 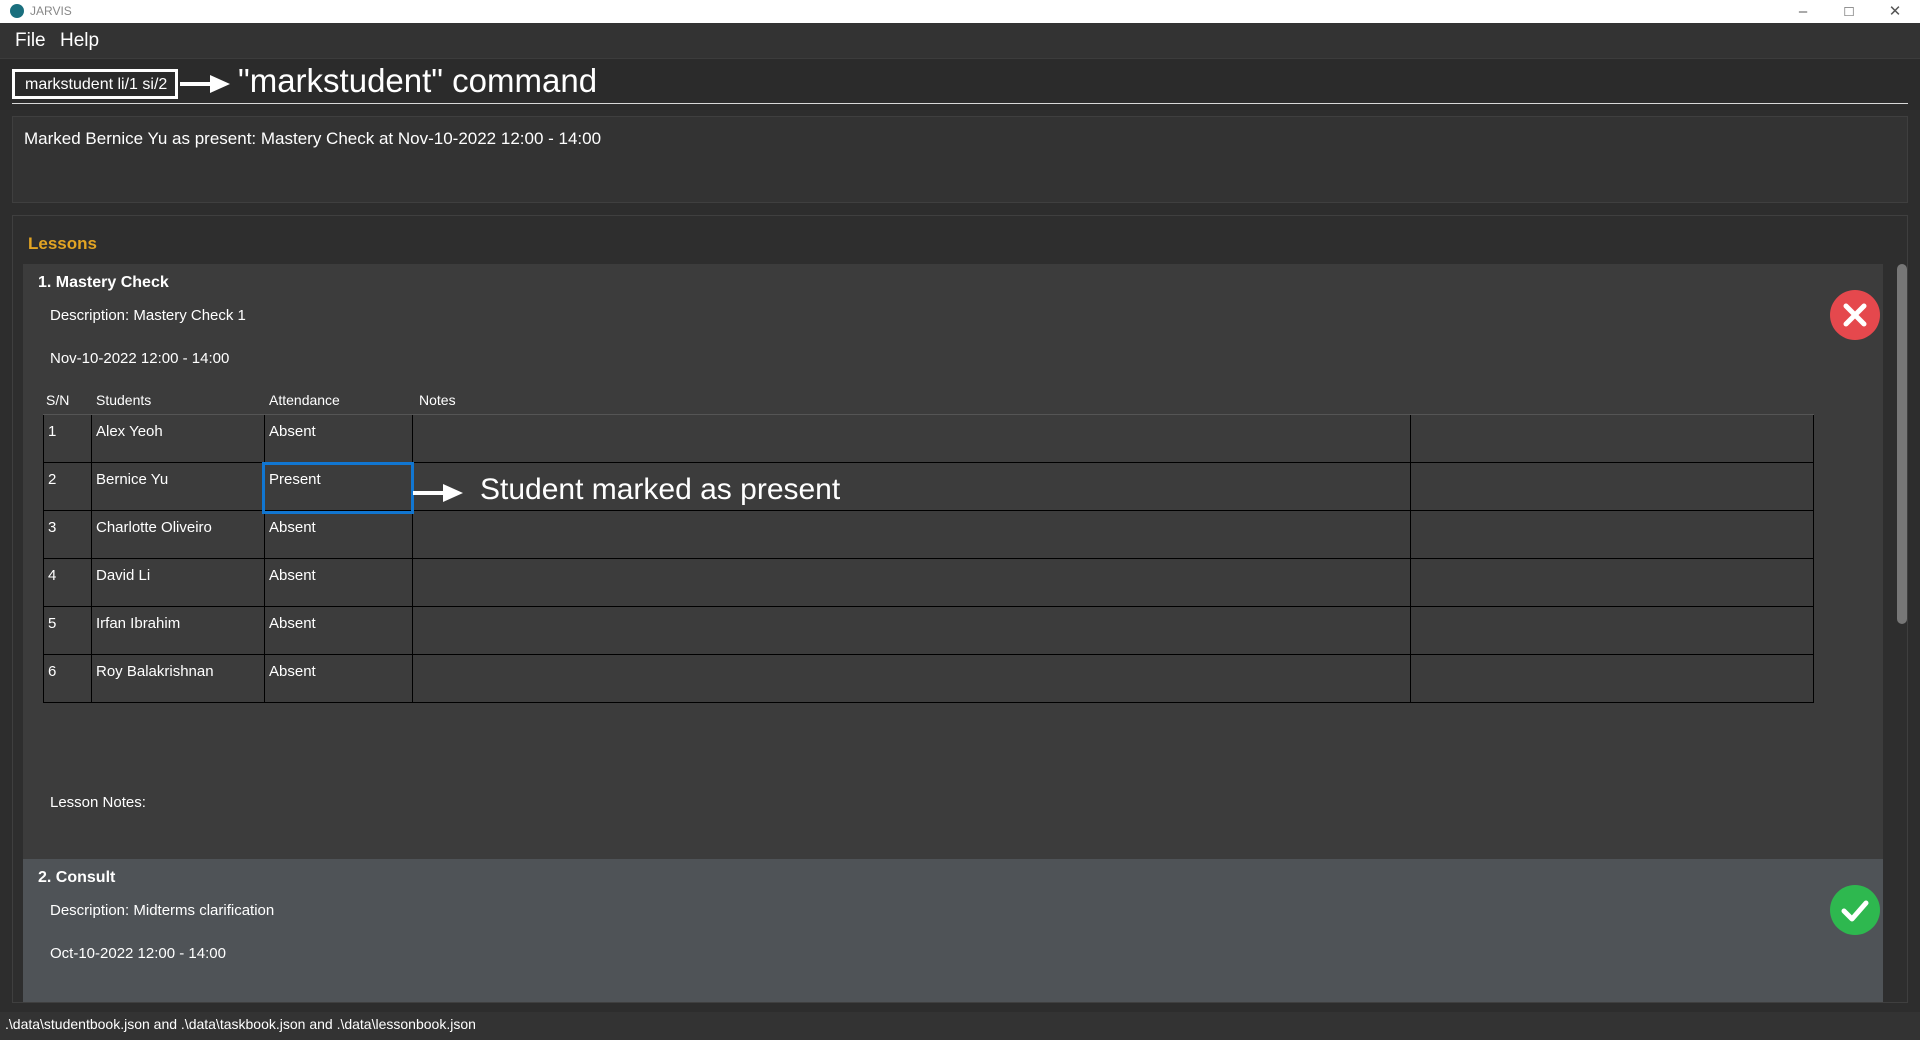 What do you see at coordinates (77, 877) in the screenshot?
I see `lesson-title: 2. Consult` at bounding box center [77, 877].